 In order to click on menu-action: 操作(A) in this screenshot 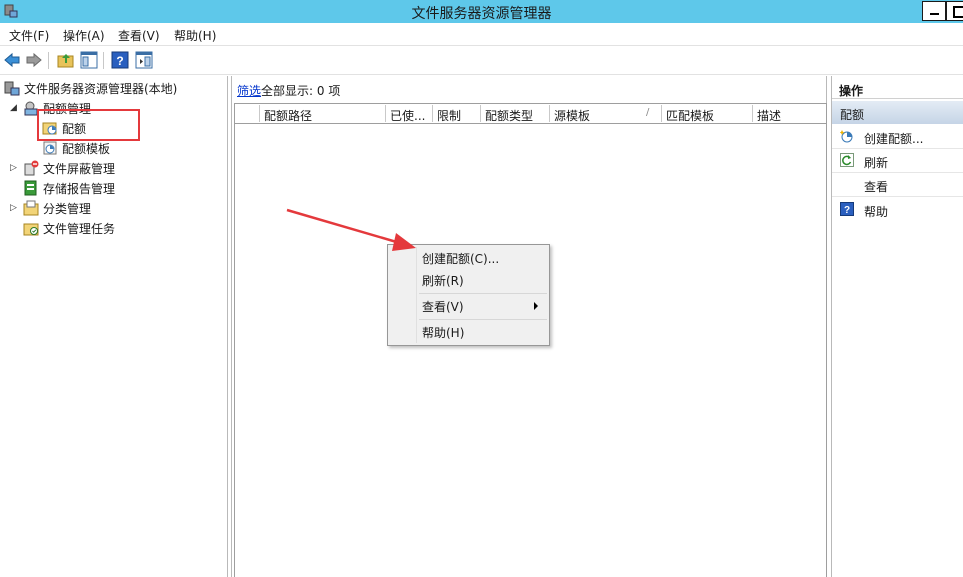, I will do `click(84, 35)`.